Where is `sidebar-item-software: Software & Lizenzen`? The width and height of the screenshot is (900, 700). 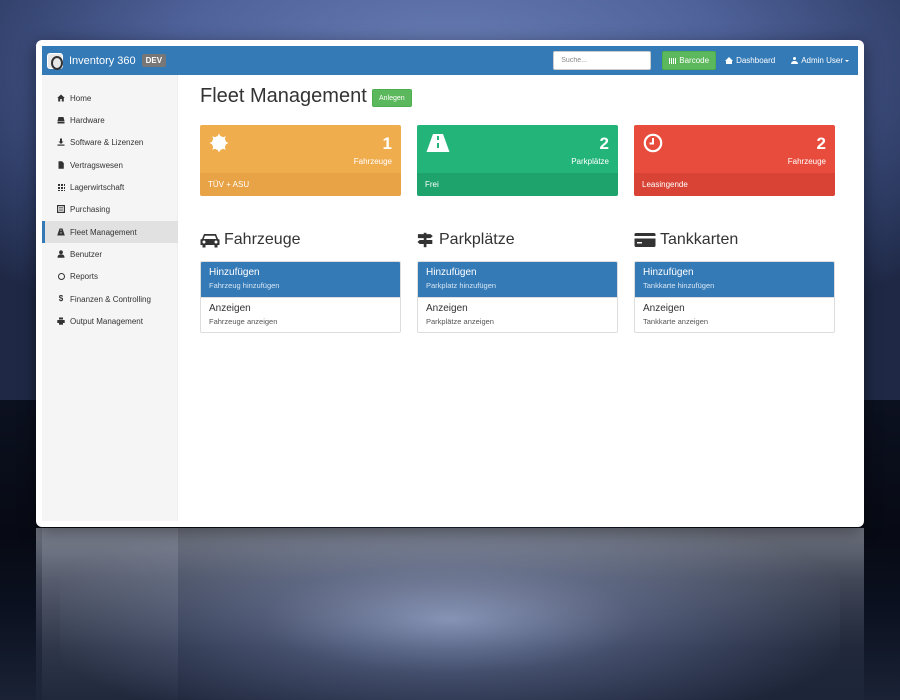 sidebar-item-software: Software & Lizenzen is located at coordinates (110, 142).